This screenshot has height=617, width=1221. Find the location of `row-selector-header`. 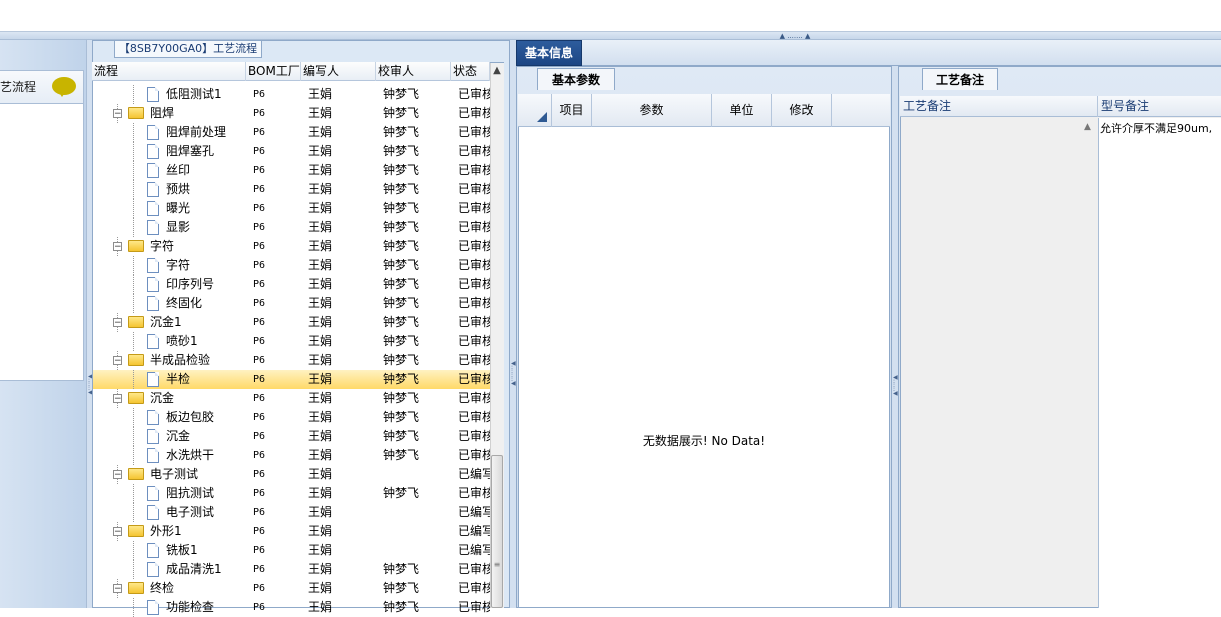

row-selector-header is located at coordinates (535, 110).